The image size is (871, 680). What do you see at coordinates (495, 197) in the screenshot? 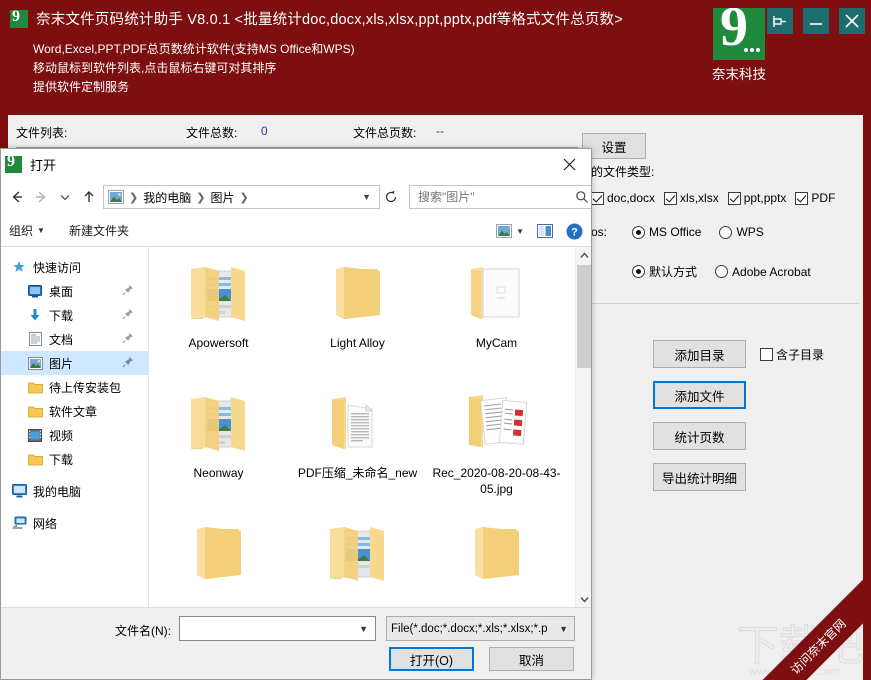
I see `search-field` at bounding box center [495, 197].